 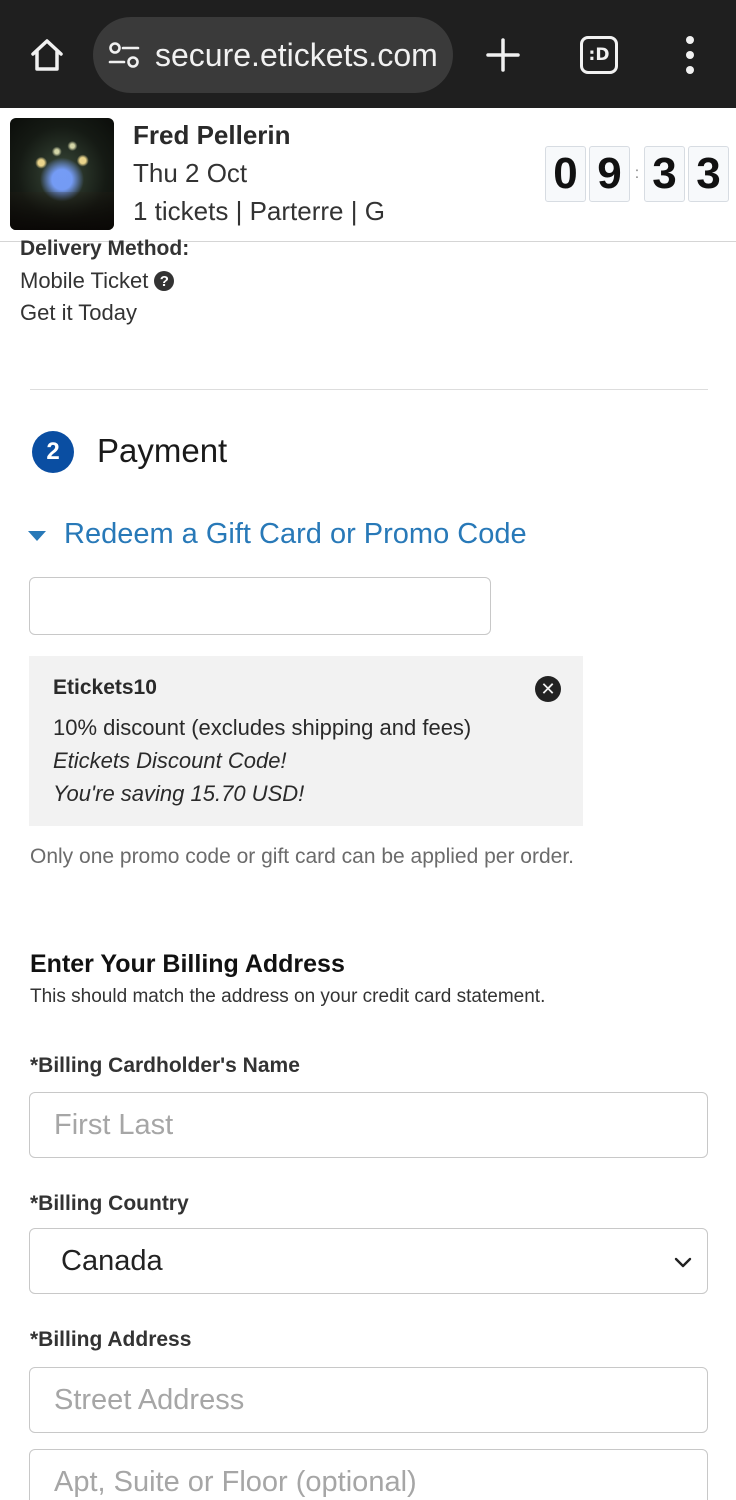 I want to click on event-name: Fred Pellerin, so click(x=212, y=135).